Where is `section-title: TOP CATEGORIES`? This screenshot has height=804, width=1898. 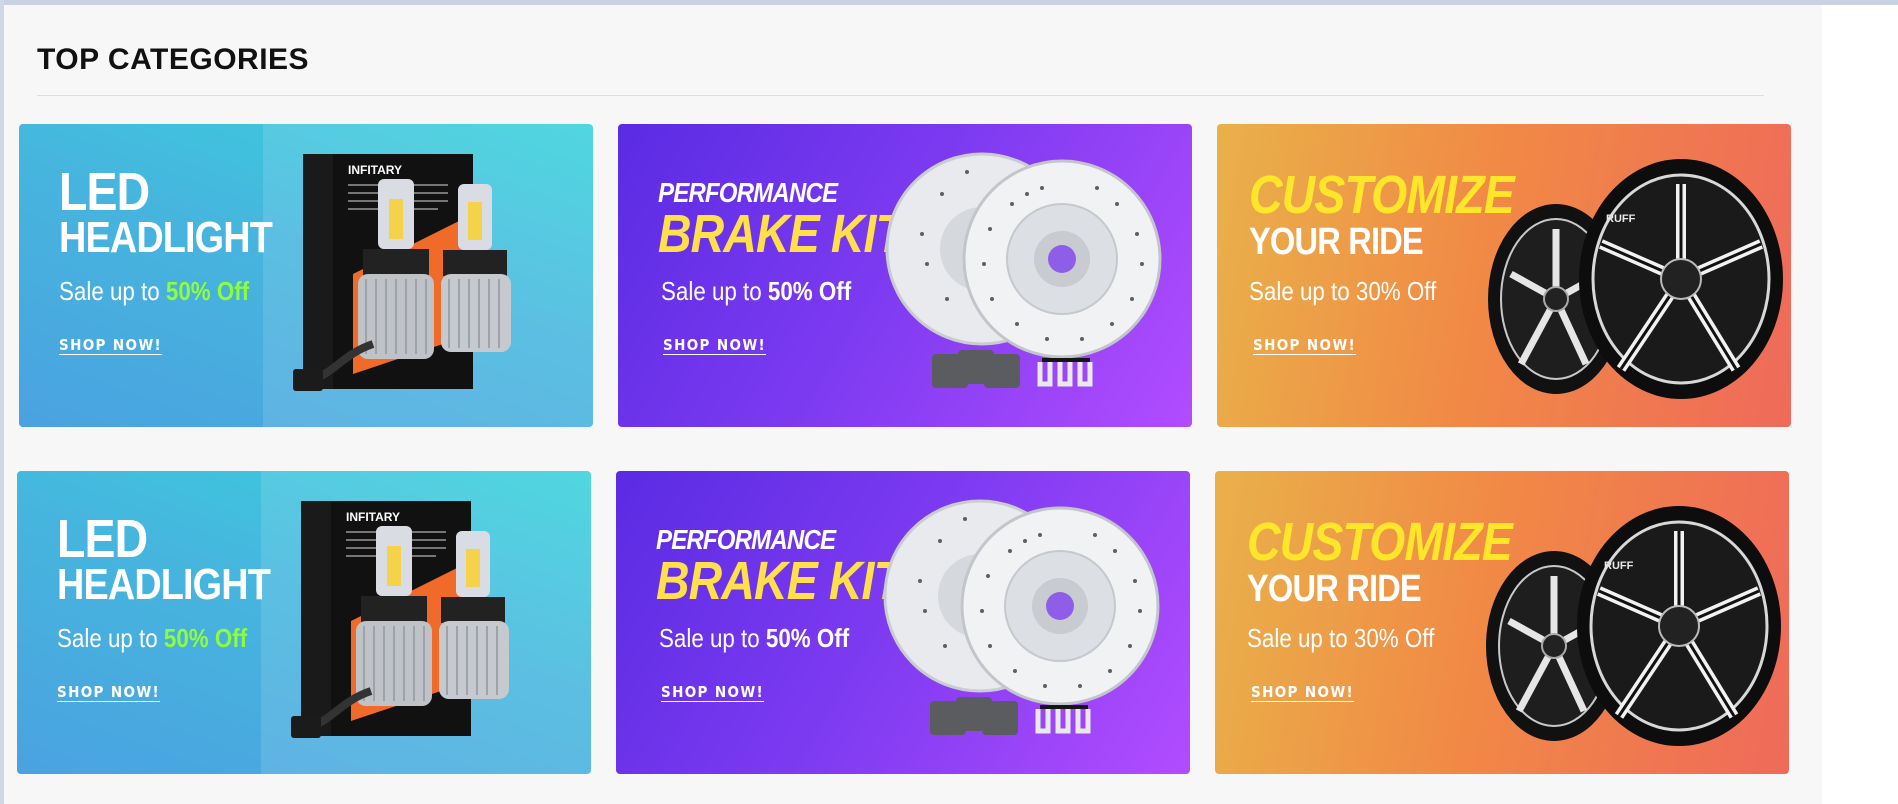 section-title: TOP CATEGORIES is located at coordinates (173, 59).